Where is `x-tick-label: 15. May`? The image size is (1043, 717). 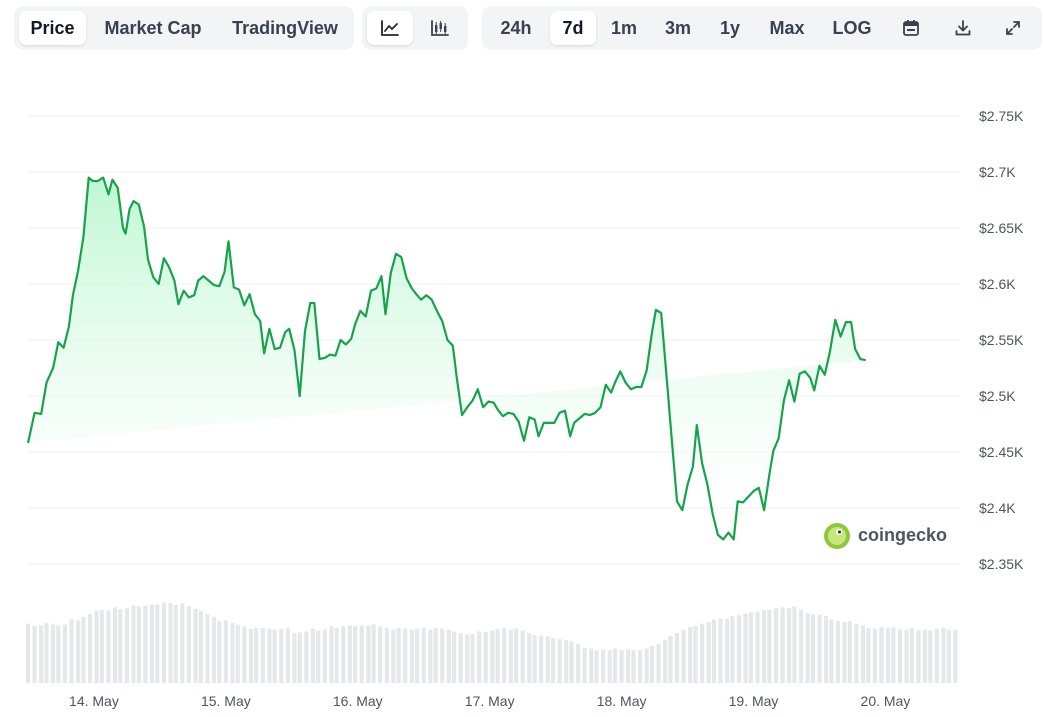 x-tick-label: 15. May is located at coordinates (226, 701).